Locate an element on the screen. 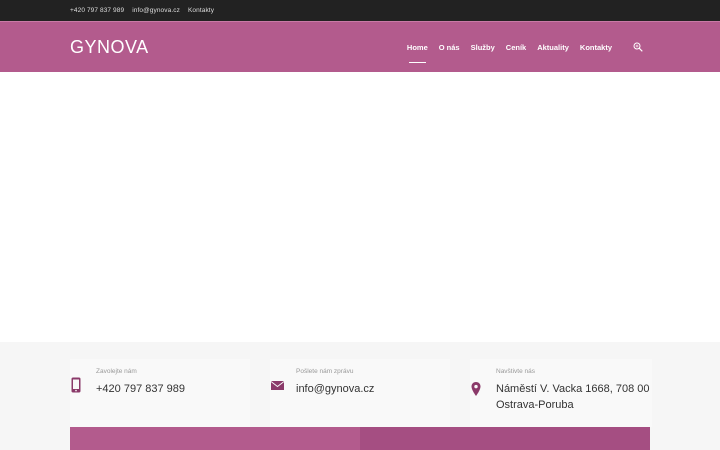 Image resolution: width=720 pixels, height=450 pixels. contact-mail-value: info@gynova.cz is located at coordinates (335, 389).